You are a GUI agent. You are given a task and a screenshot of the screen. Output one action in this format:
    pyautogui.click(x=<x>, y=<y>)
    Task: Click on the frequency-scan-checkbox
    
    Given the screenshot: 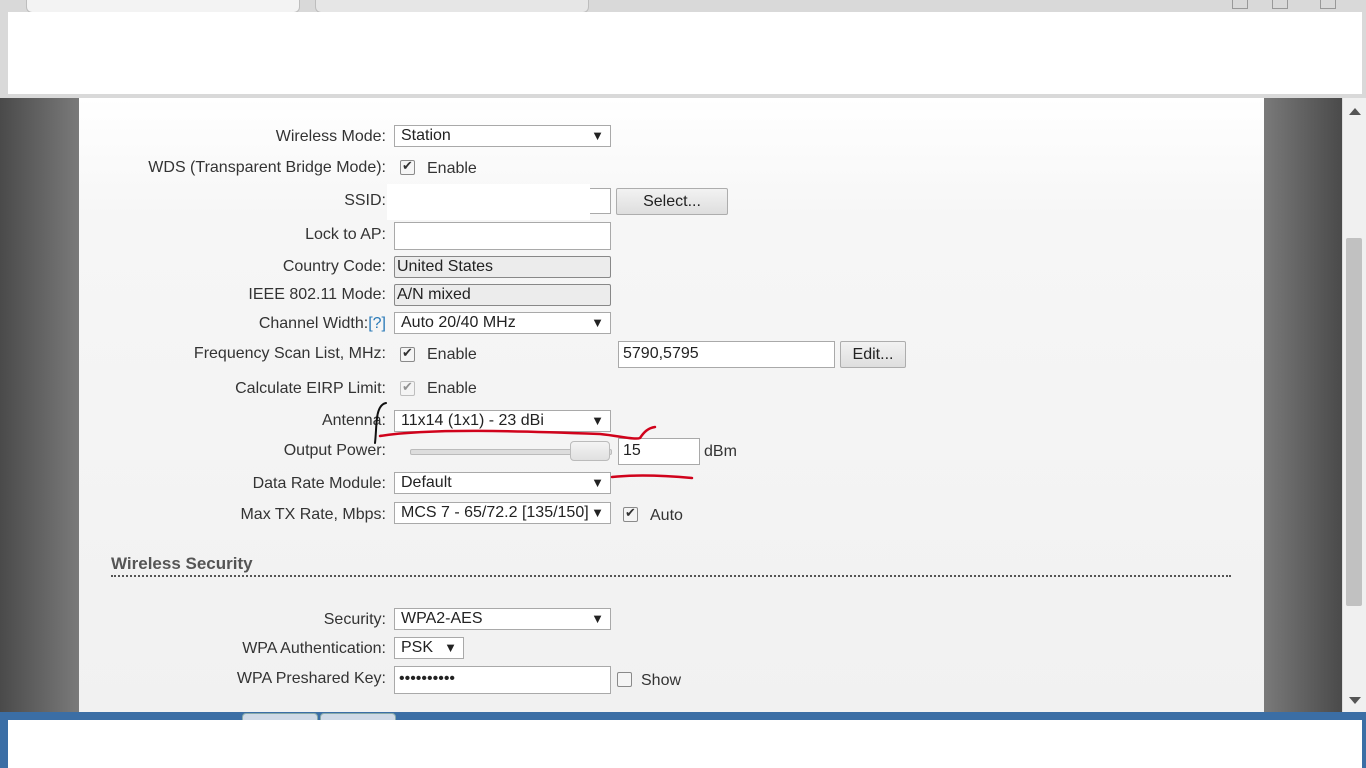 What is the action you would take?
    pyautogui.click(x=407, y=353)
    